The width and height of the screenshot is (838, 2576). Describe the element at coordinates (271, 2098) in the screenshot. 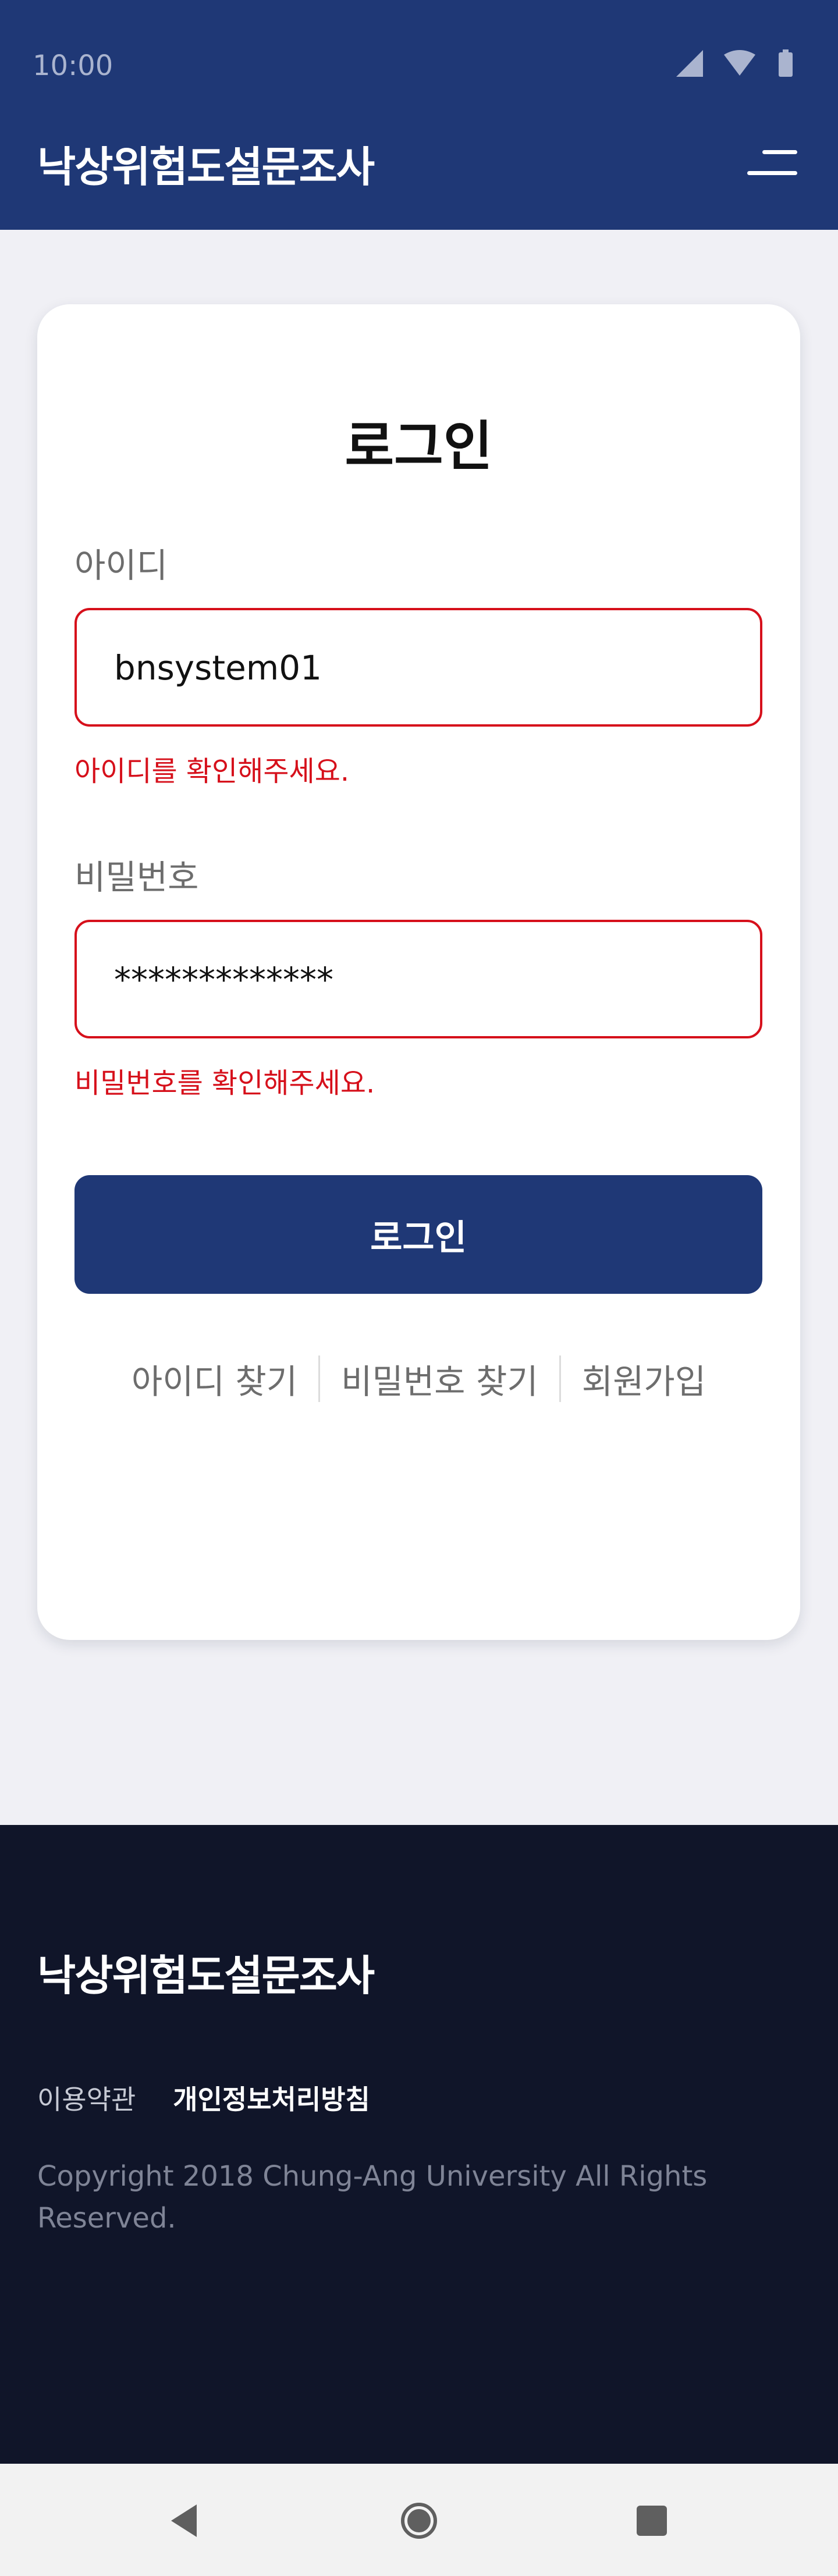

I see `privacy-link: 개인정보처리방침` at that location.